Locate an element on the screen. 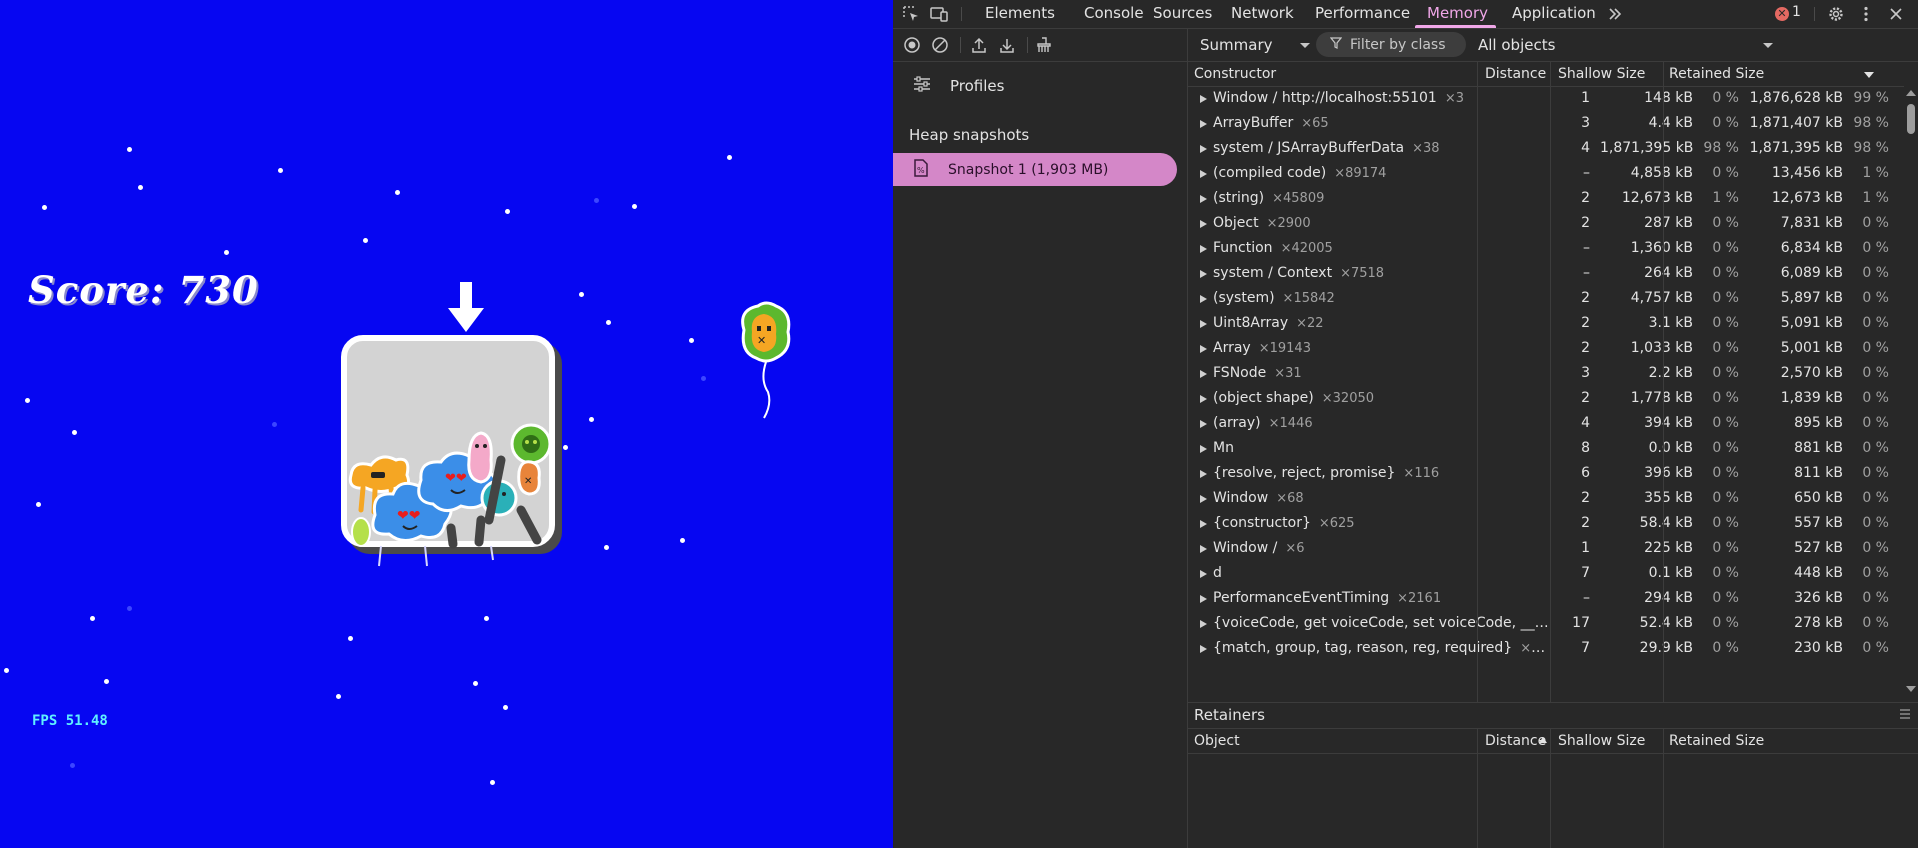  table-row: {constructor} ×625 2 58.4 kB 0 % 557 kB 0 % is located at coordinates (1546, 523).